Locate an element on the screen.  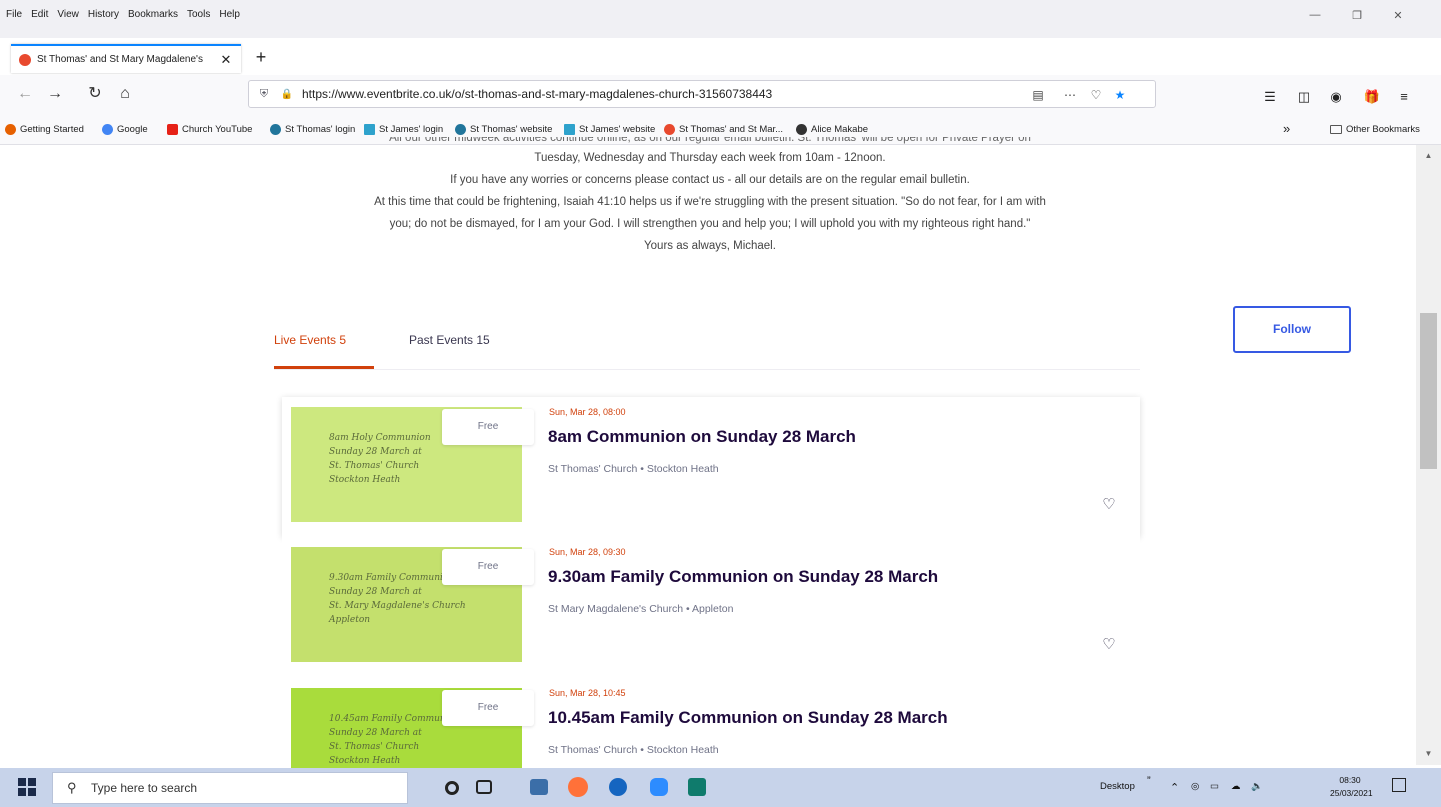
whats-new-gift-icon: 🎁 is located at coordinates (1372, 97).